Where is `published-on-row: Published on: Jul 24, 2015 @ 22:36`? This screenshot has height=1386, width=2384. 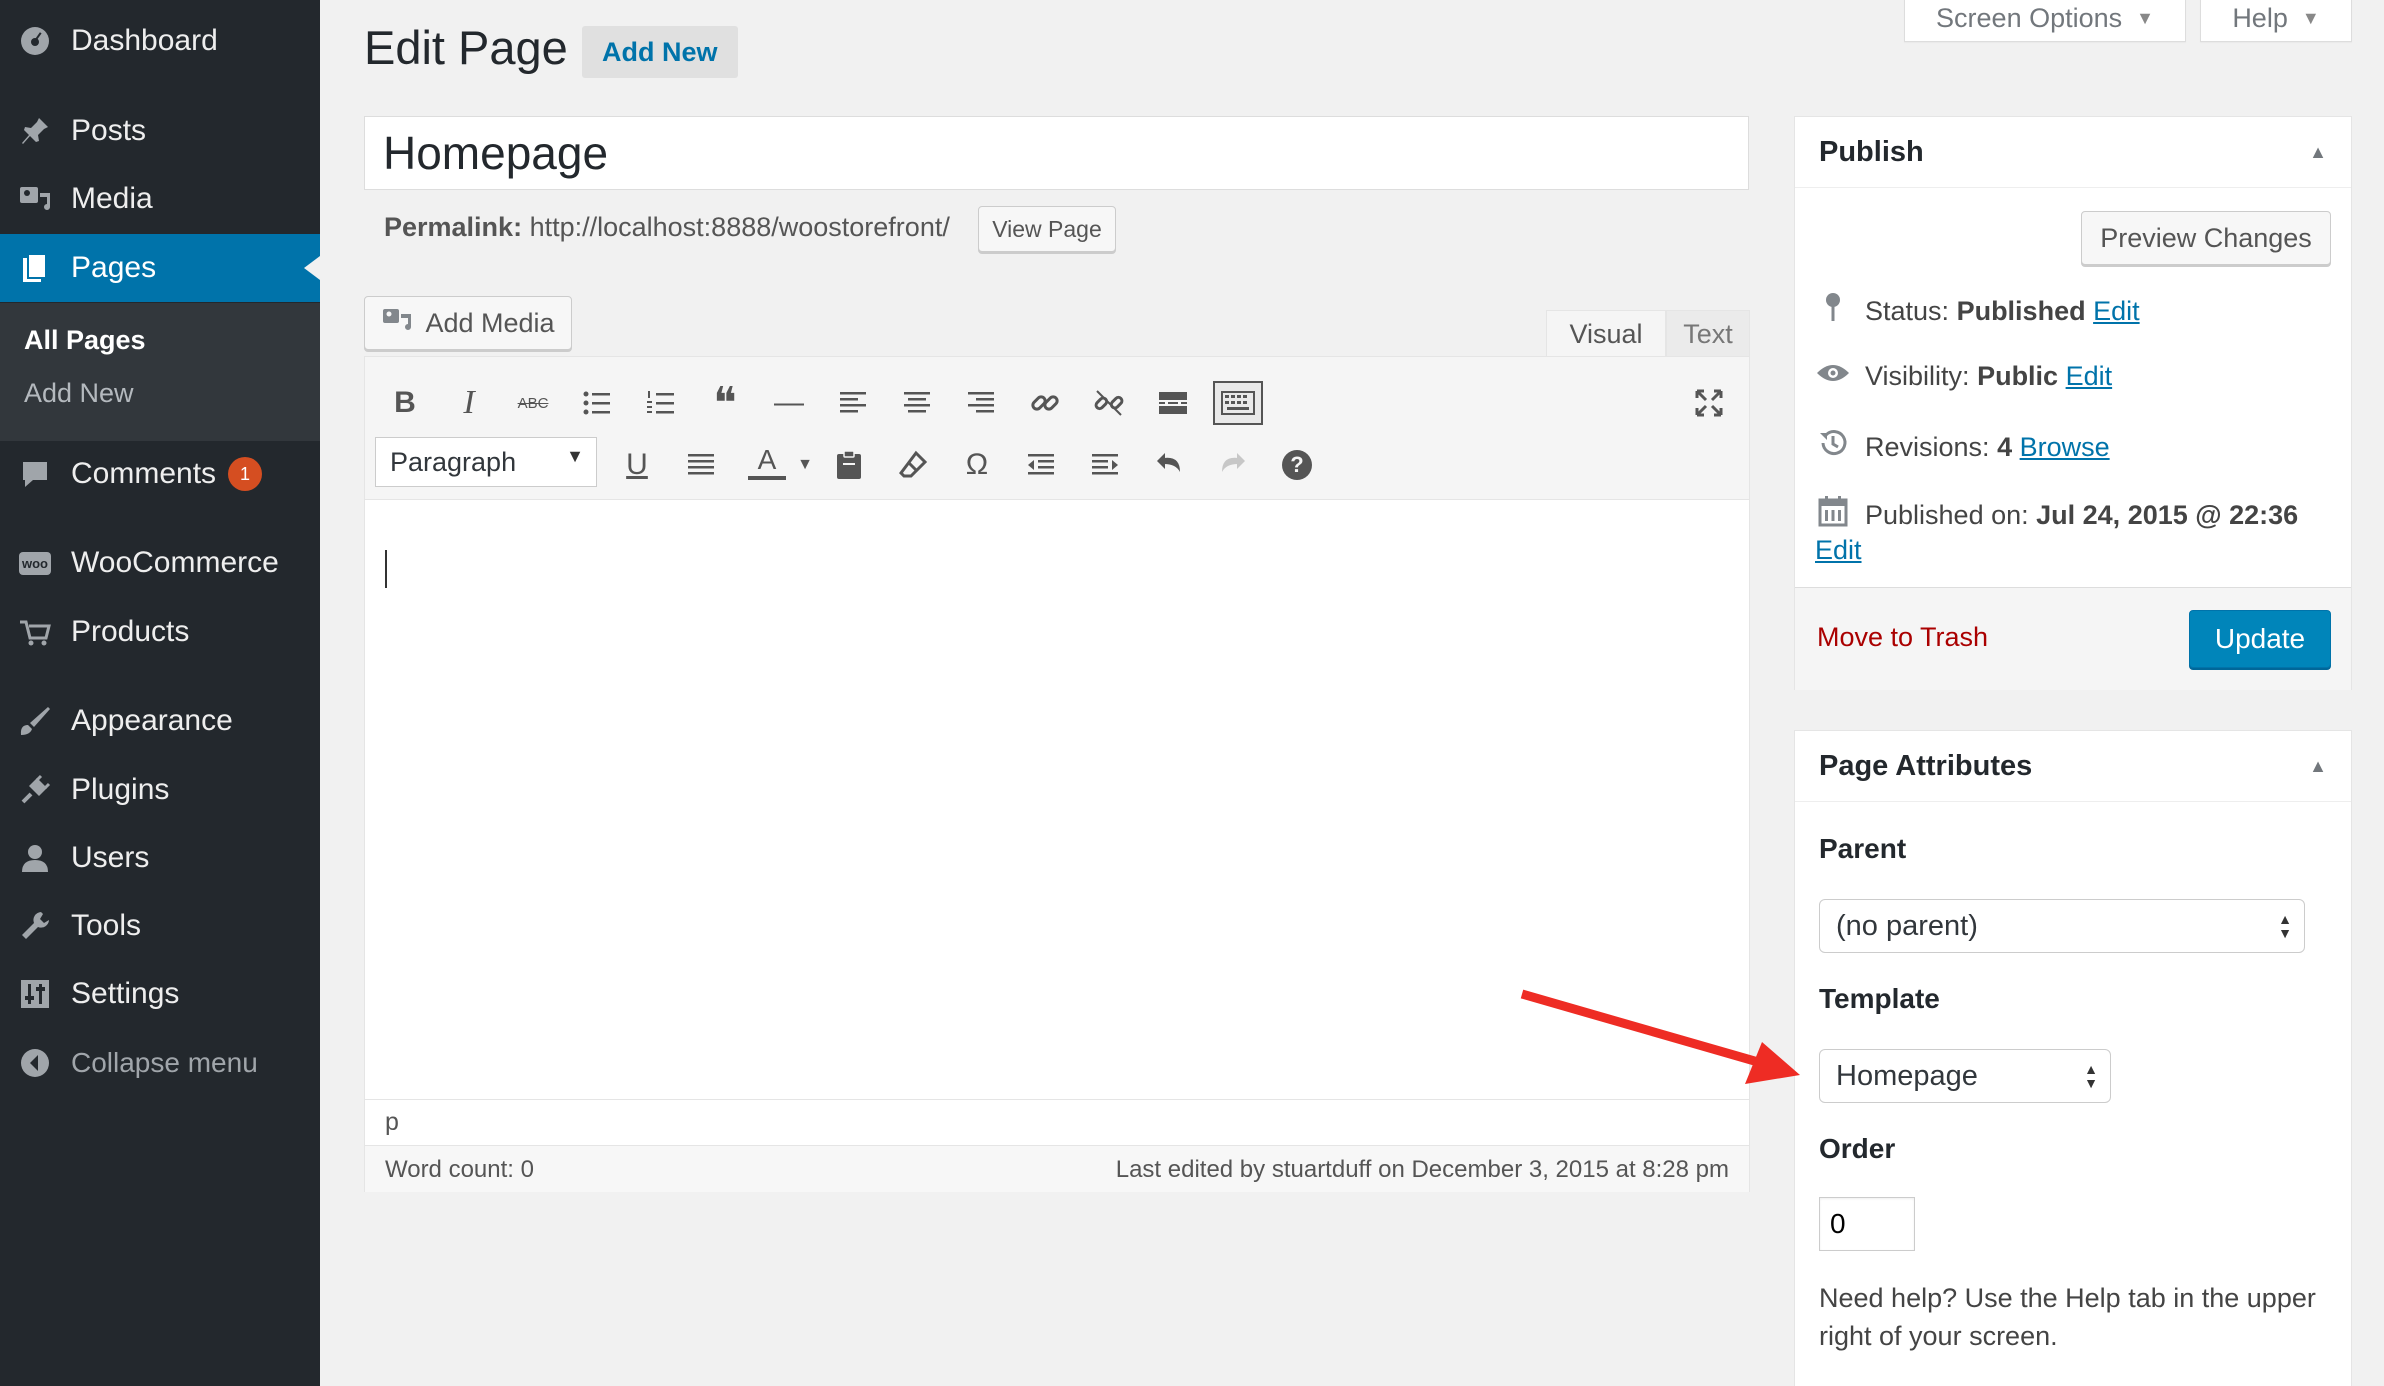
published-on-row: Published on: Jul 24, 2015 @ 22:36 is located at coordinates (2055, 515).